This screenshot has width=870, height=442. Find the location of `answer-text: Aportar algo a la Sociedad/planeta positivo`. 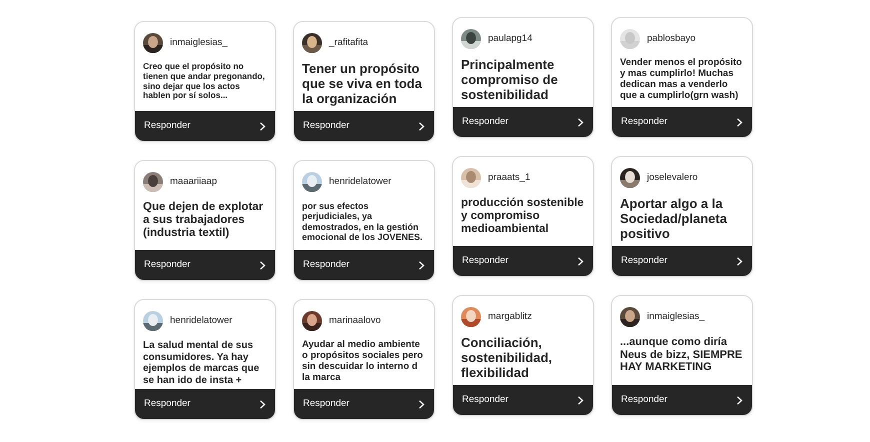

answer-text: Aportar algo a la Sociedad/planeta positivo is located at coordinates (674, 219).